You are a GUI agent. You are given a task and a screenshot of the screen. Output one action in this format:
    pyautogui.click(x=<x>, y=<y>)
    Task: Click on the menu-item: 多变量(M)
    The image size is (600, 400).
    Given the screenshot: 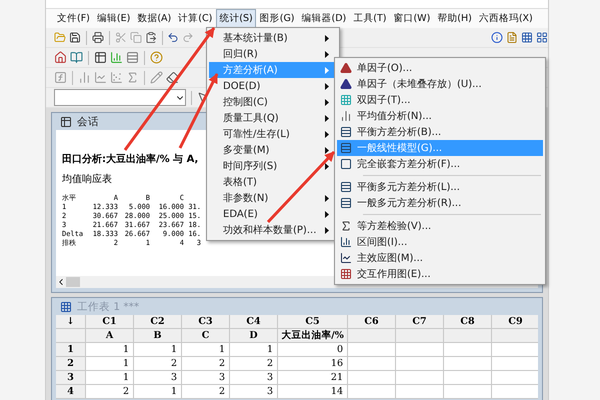 What is the action you would take?
    pyautogui.click(x=273, y=150)
    